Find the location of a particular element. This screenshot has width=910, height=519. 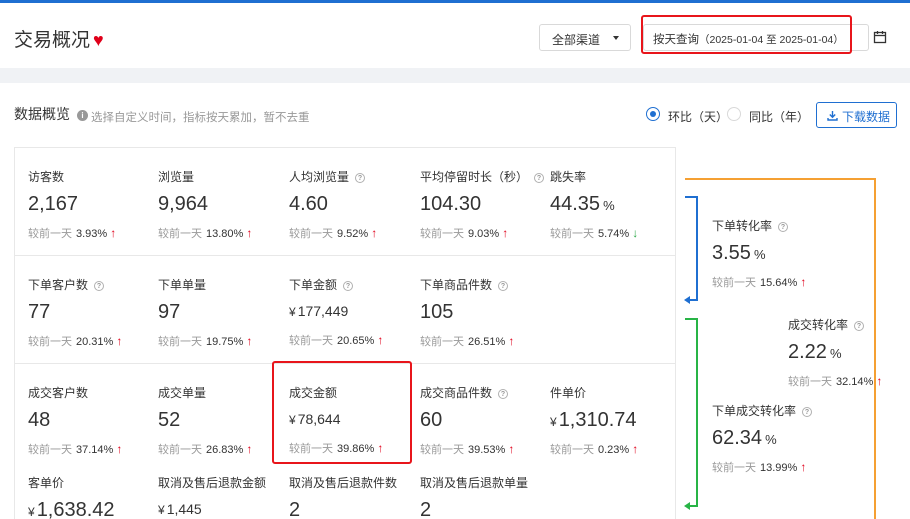

metric-label: 取消及售后退款单量 is located at coordinates (484, 482).